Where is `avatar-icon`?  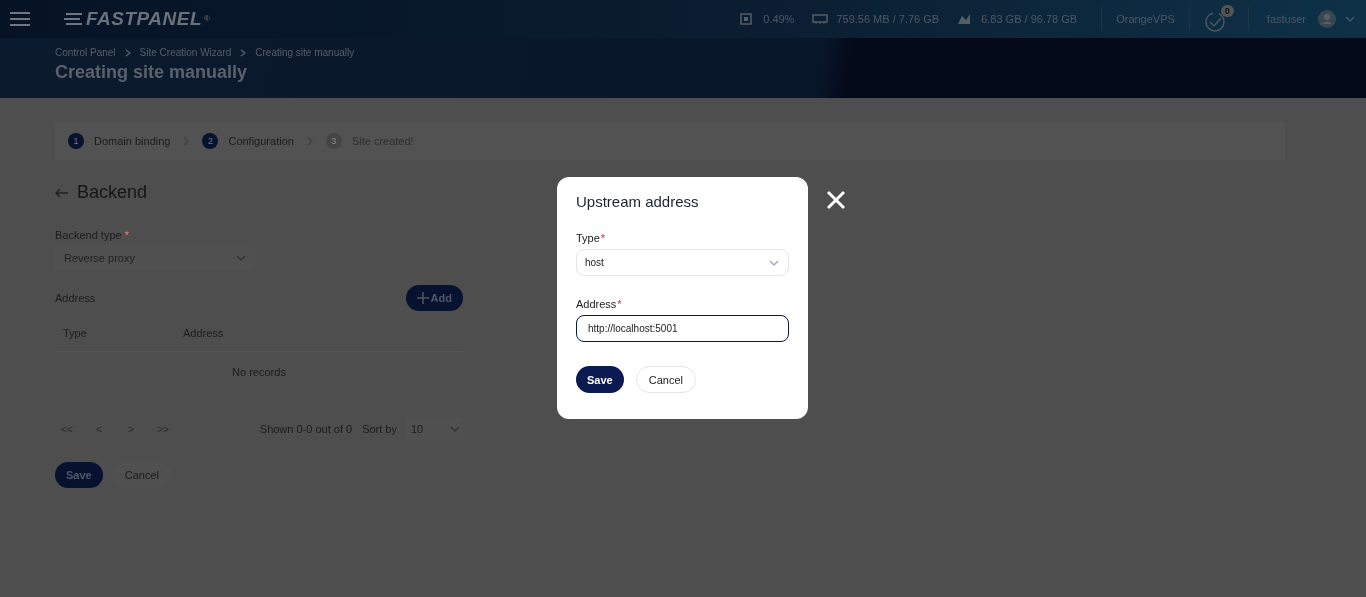
avatar-icon is located at coordinates (1327, 19).